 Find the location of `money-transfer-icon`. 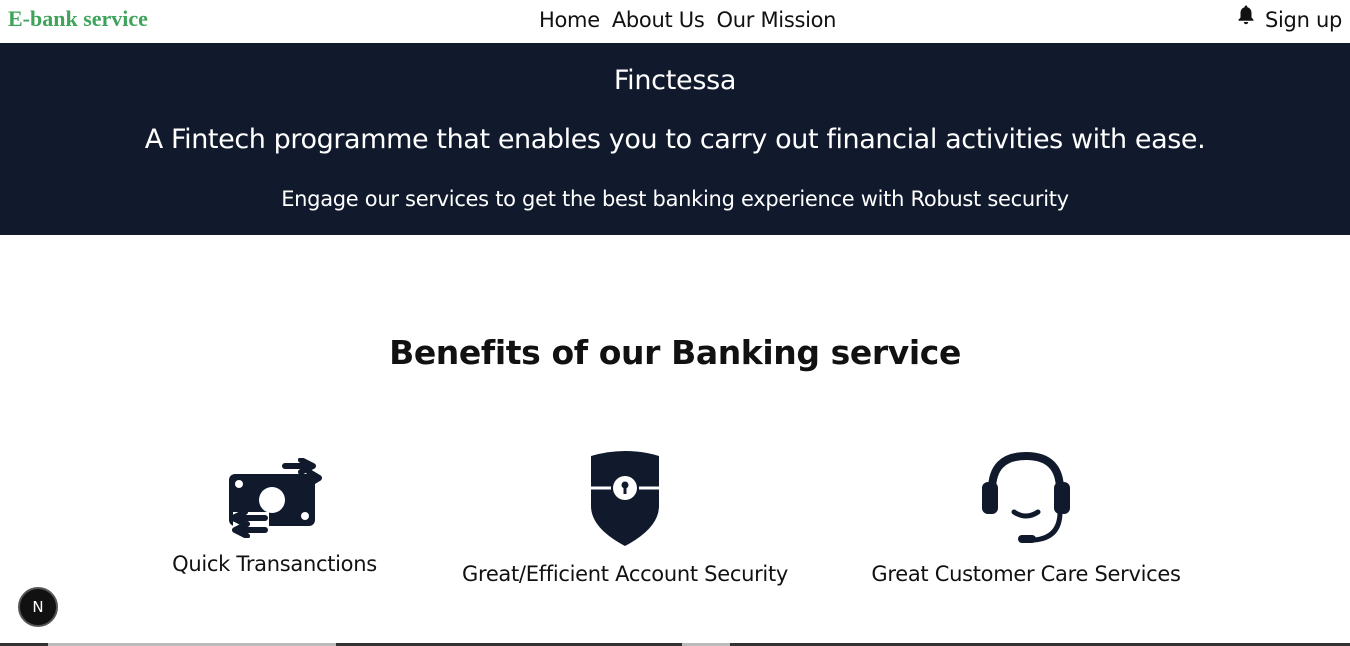

money-transfer-icon is located at coordinates (275, 498).